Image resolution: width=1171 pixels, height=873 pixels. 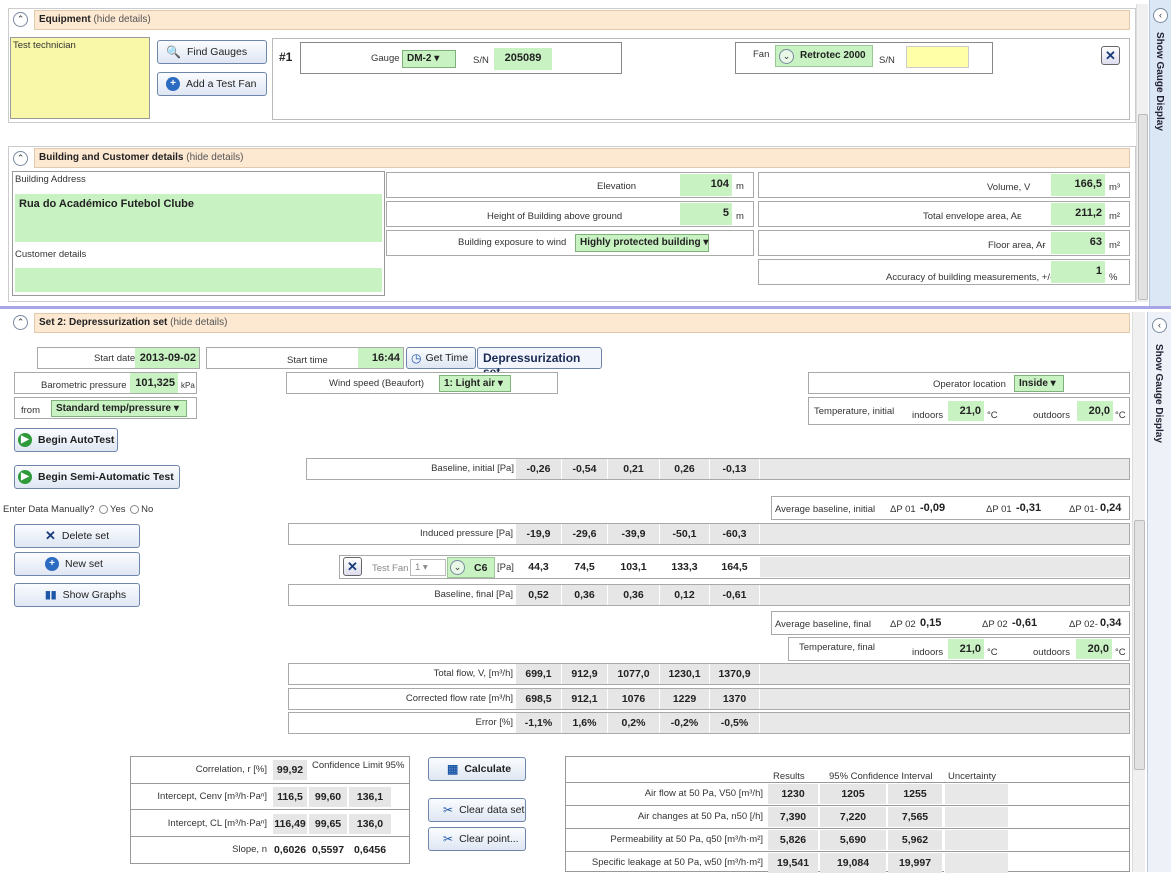 What do you see at coordinates (684, 469) in the screenshot?
I see `baseline-initial-cell: 0,26` at bounding box center [684, 469].